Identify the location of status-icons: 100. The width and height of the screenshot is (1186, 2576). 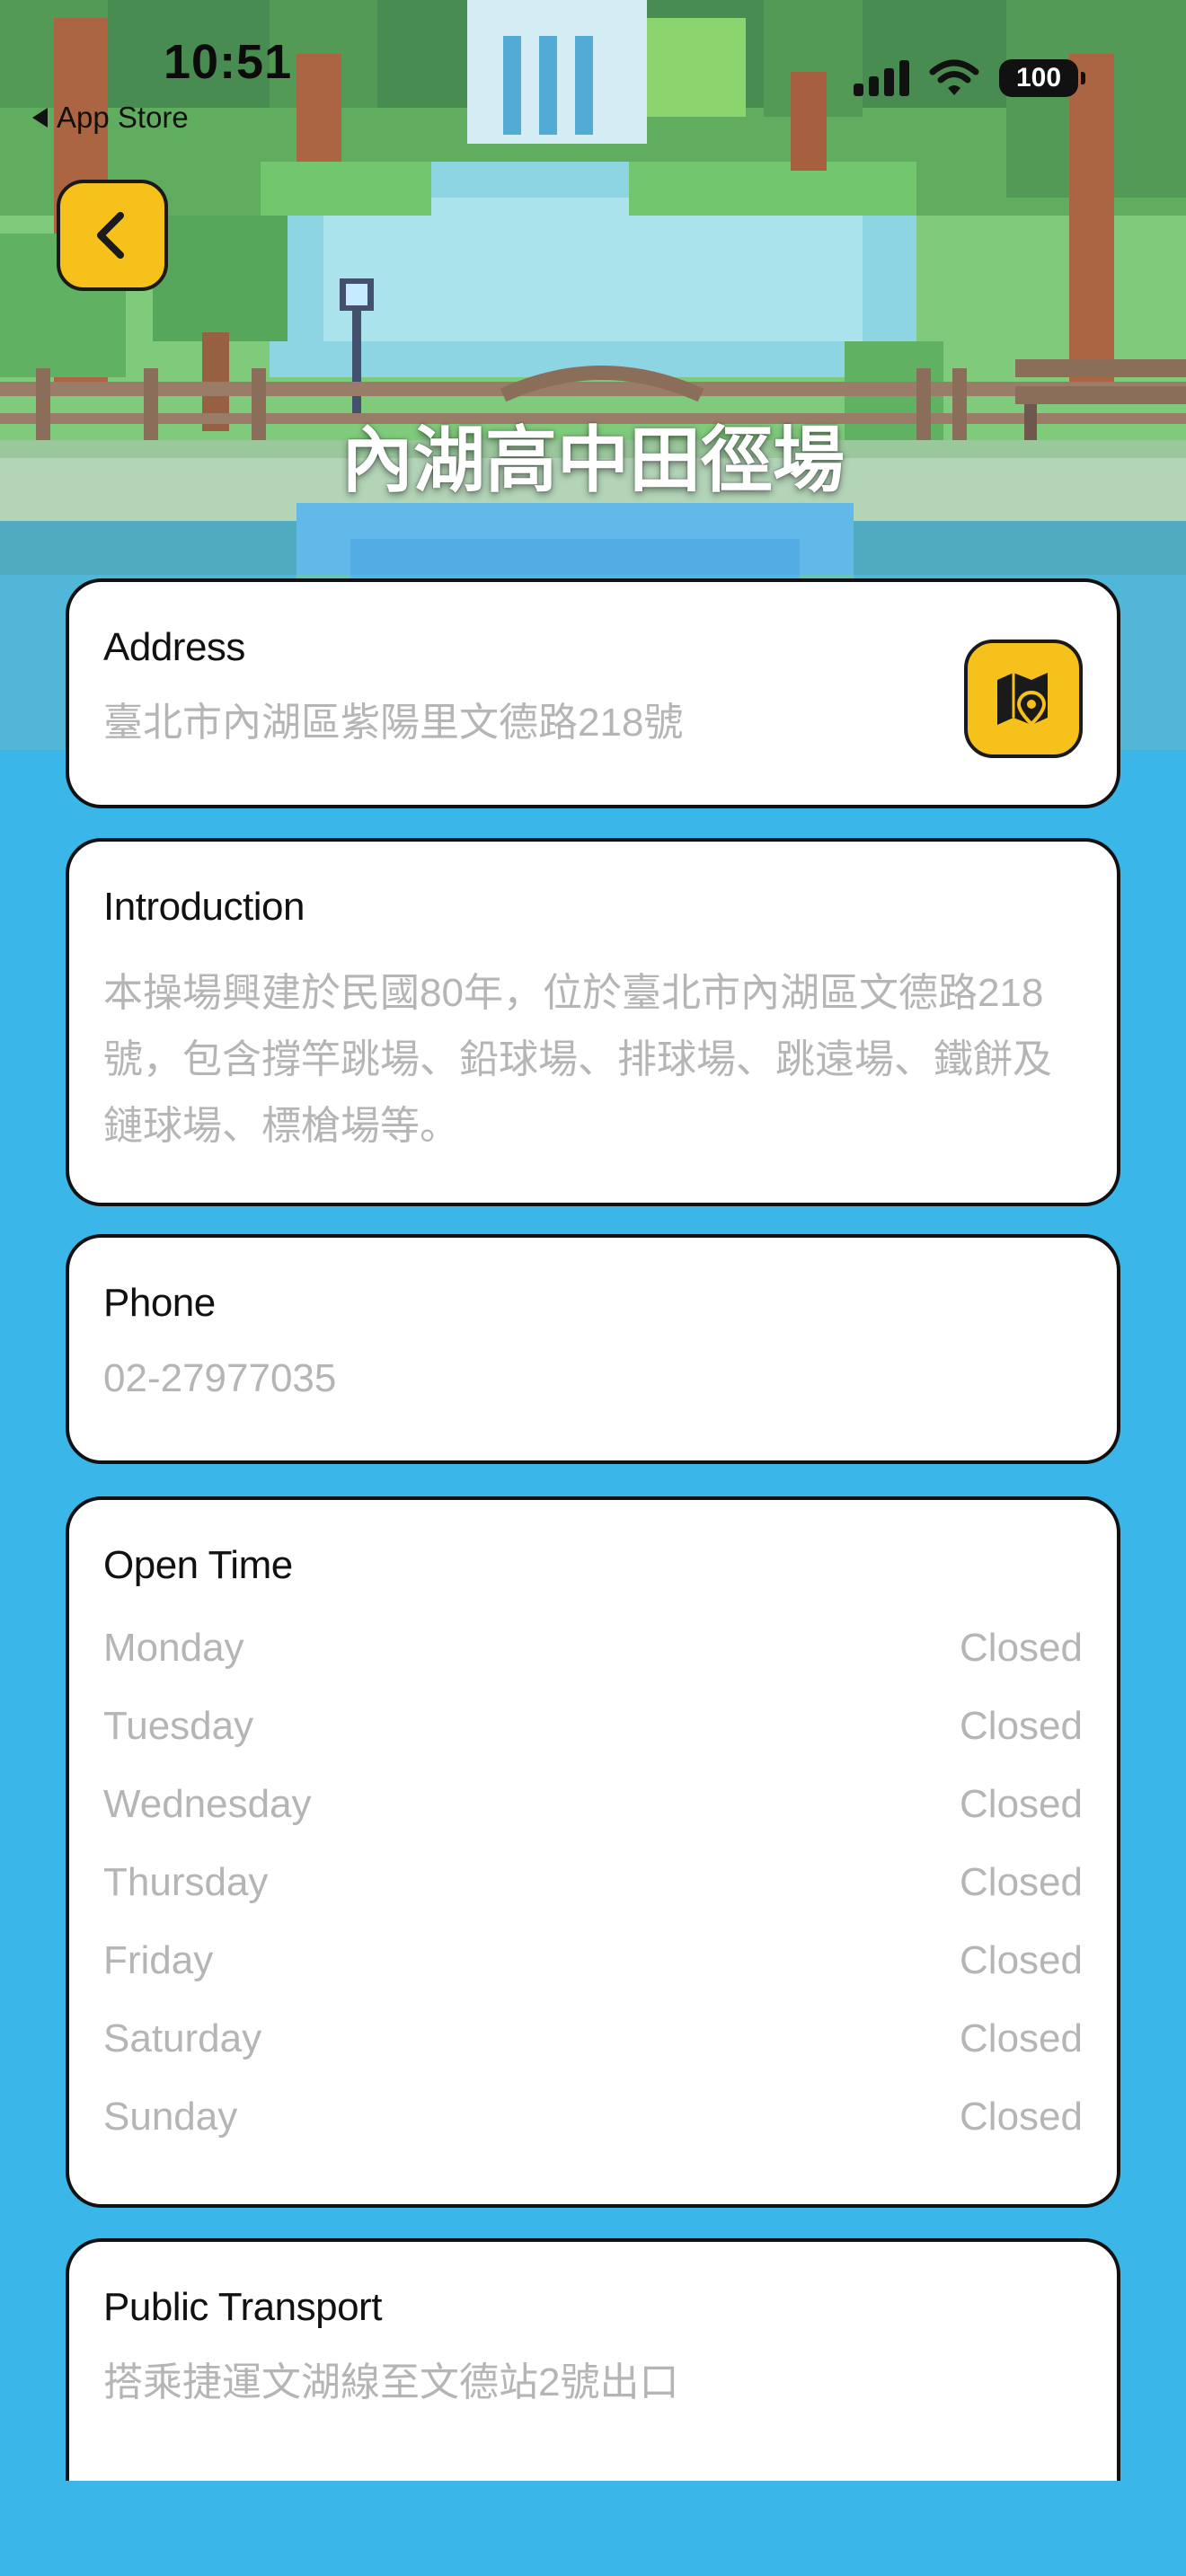
(970, 78).